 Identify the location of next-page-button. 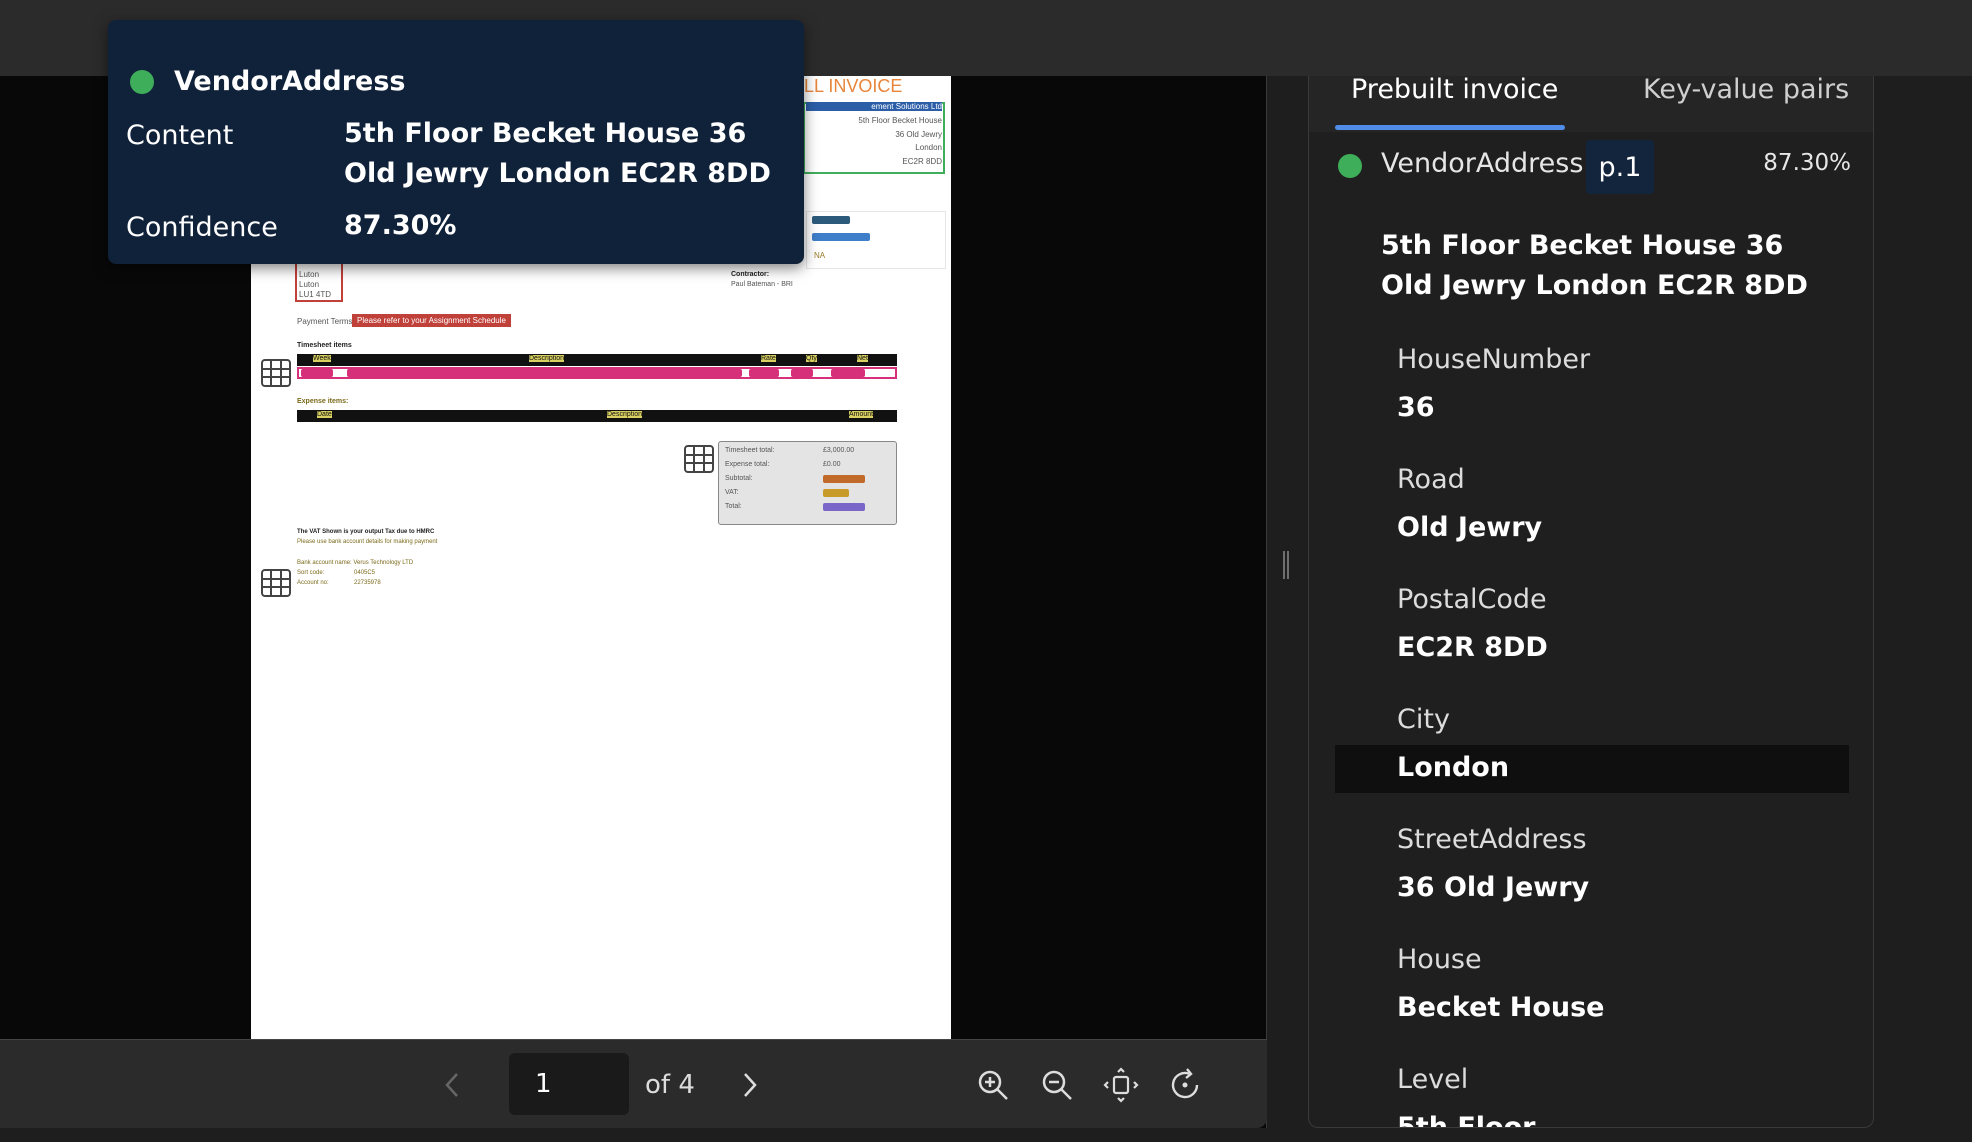
(750, 1084).